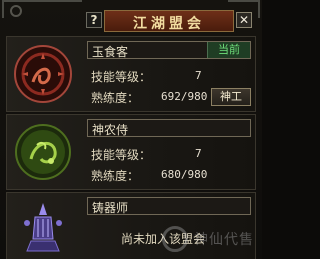  I want to click on smith-emblem-icon, so click(46, 226).